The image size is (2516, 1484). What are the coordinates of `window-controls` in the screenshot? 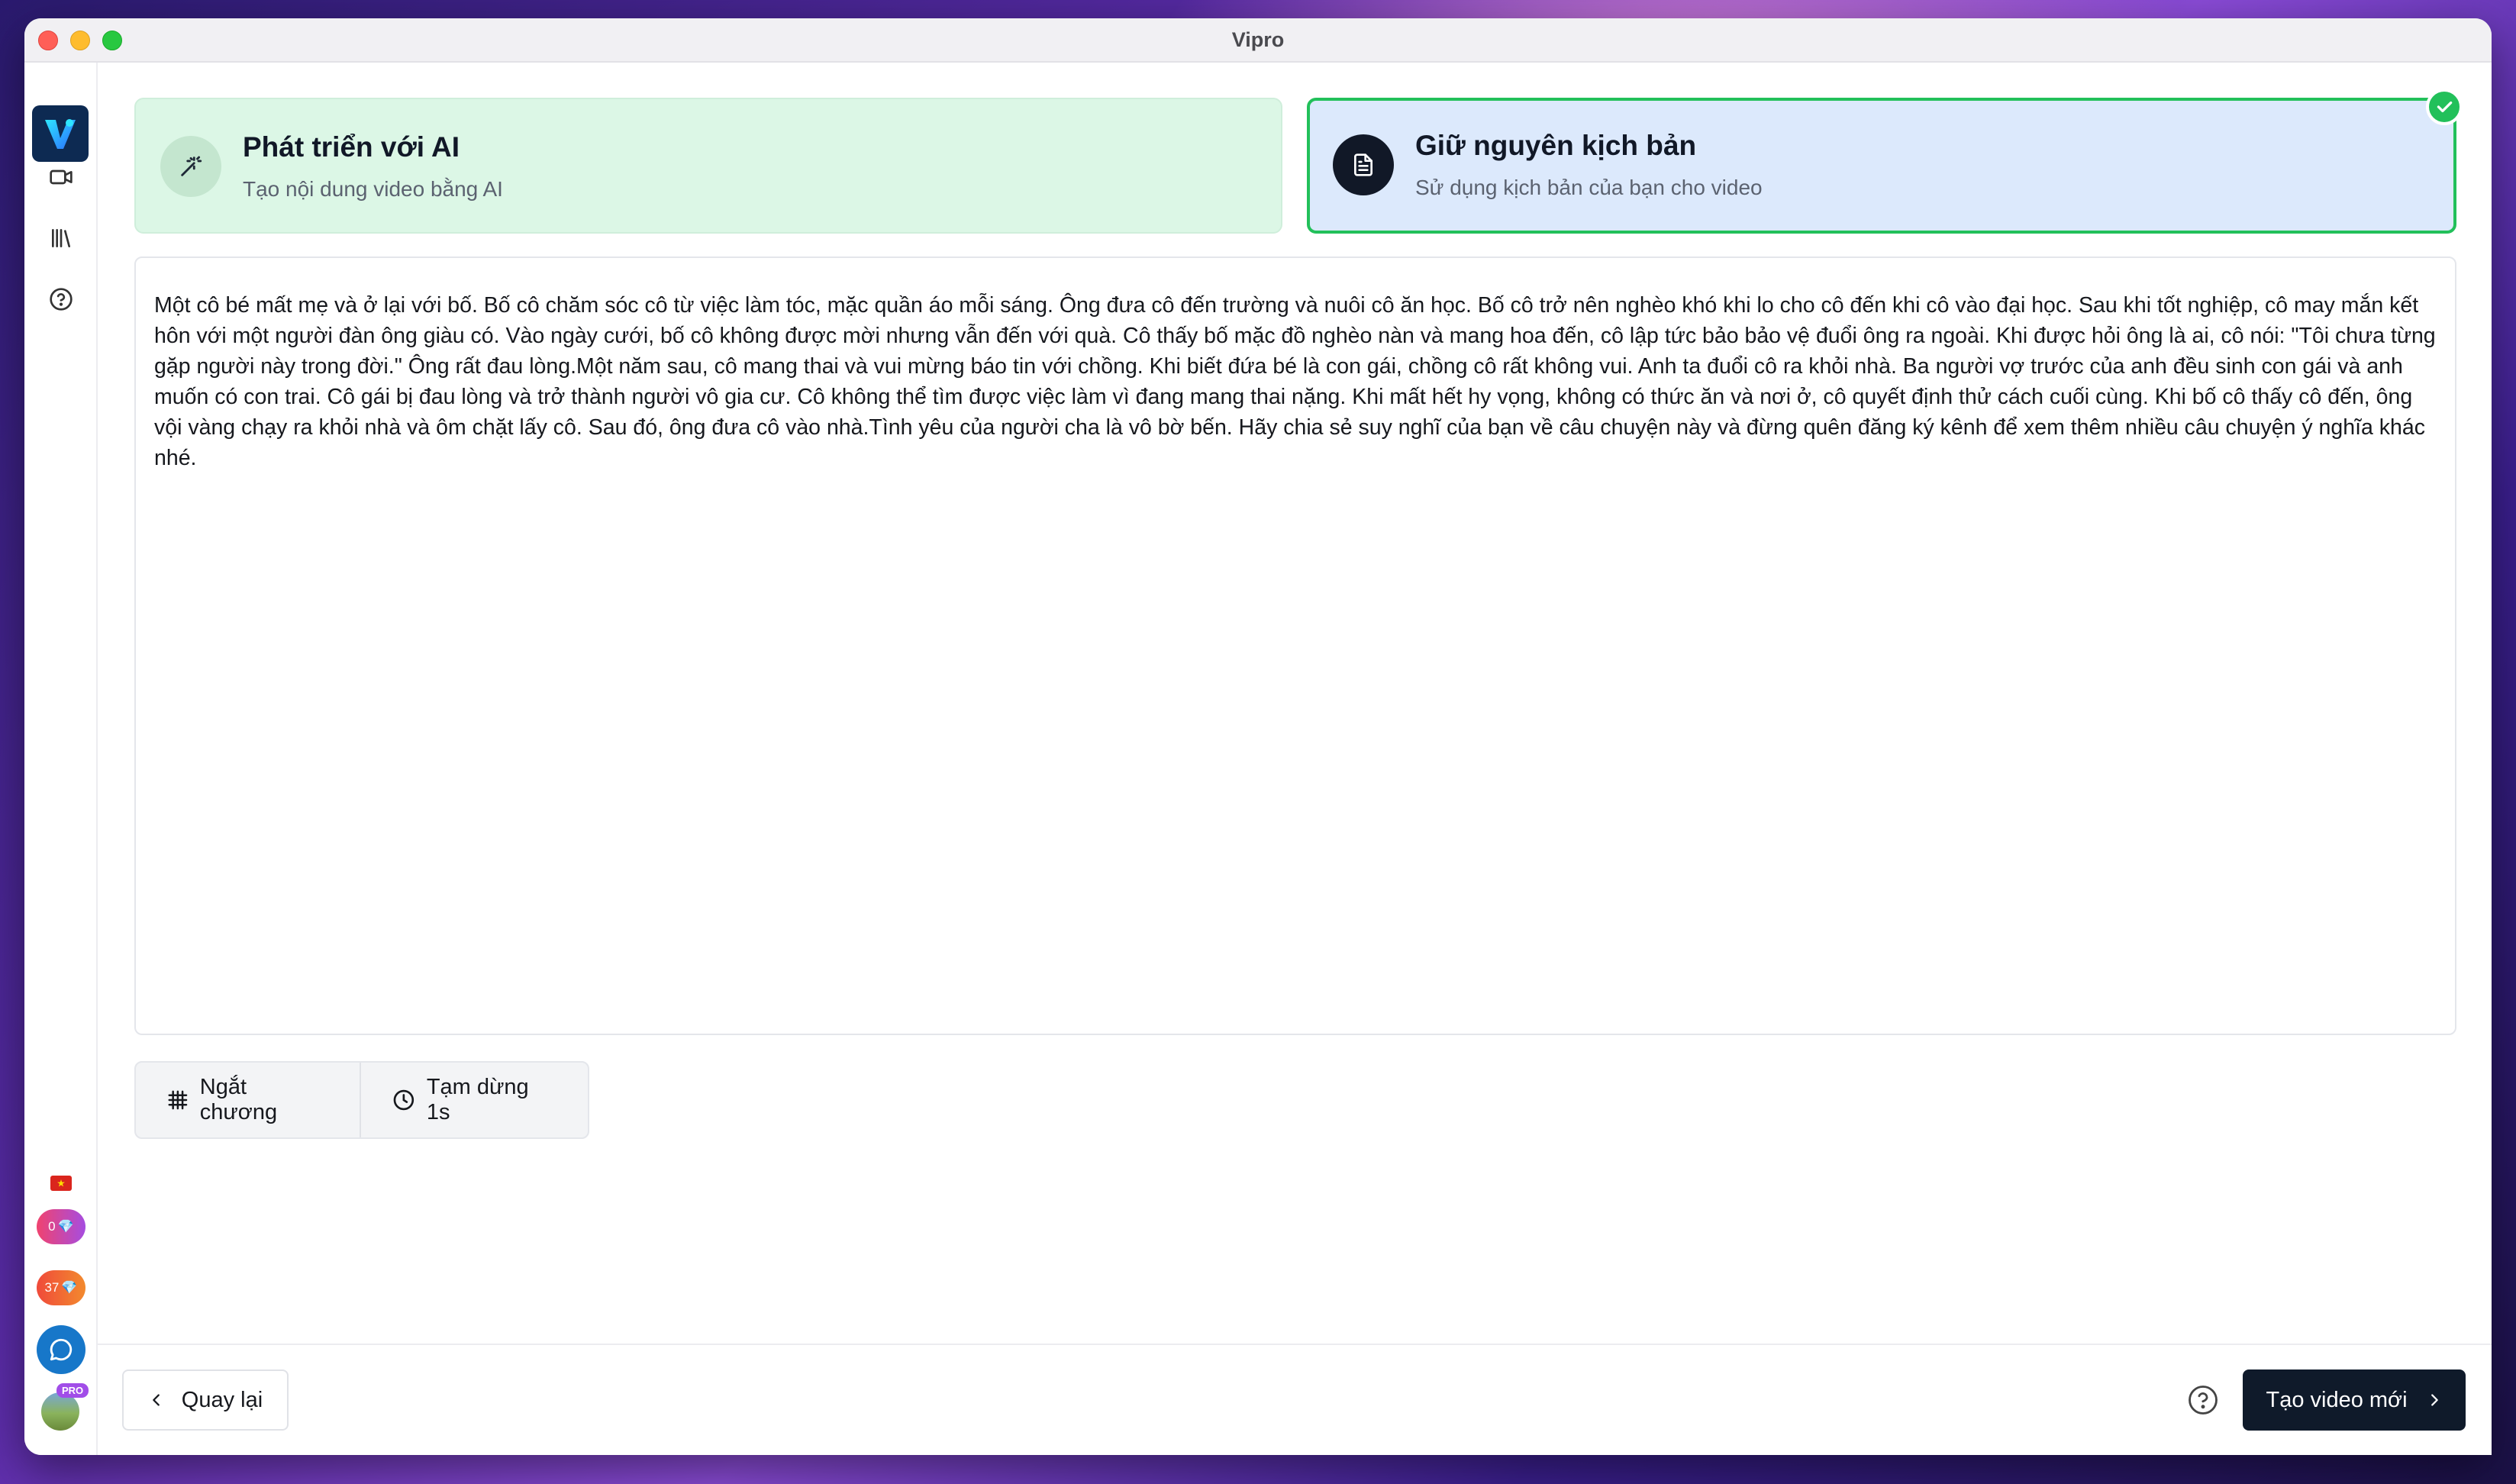 It's located at (80, 40).